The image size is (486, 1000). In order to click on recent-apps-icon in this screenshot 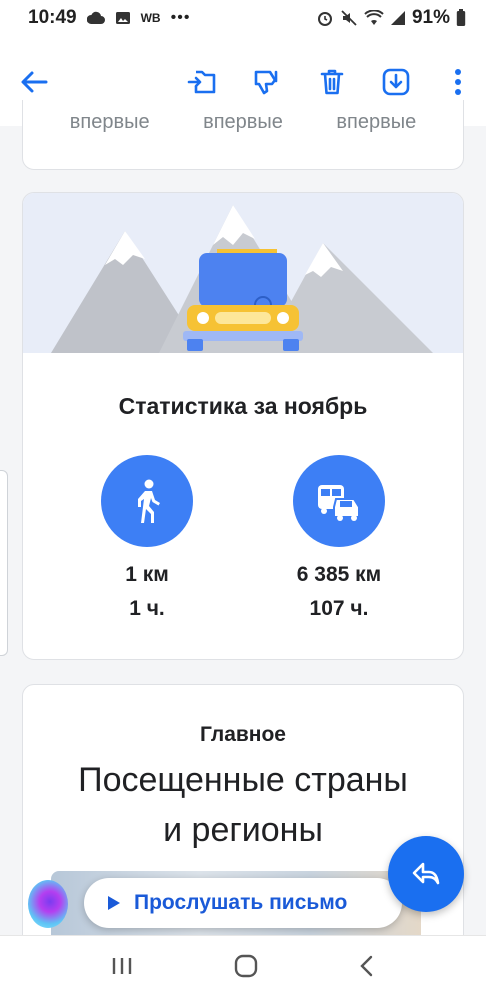, I will do `click(121, 965)`.